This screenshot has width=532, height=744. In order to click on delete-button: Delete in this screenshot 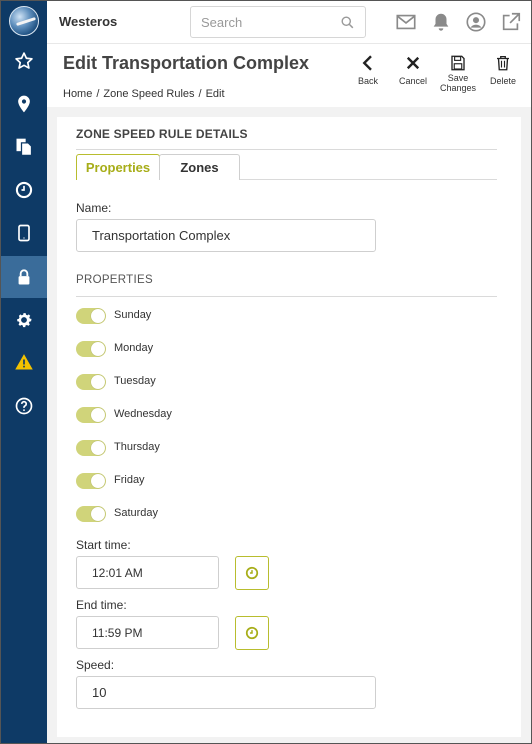, I will do `click(503, 69)`.